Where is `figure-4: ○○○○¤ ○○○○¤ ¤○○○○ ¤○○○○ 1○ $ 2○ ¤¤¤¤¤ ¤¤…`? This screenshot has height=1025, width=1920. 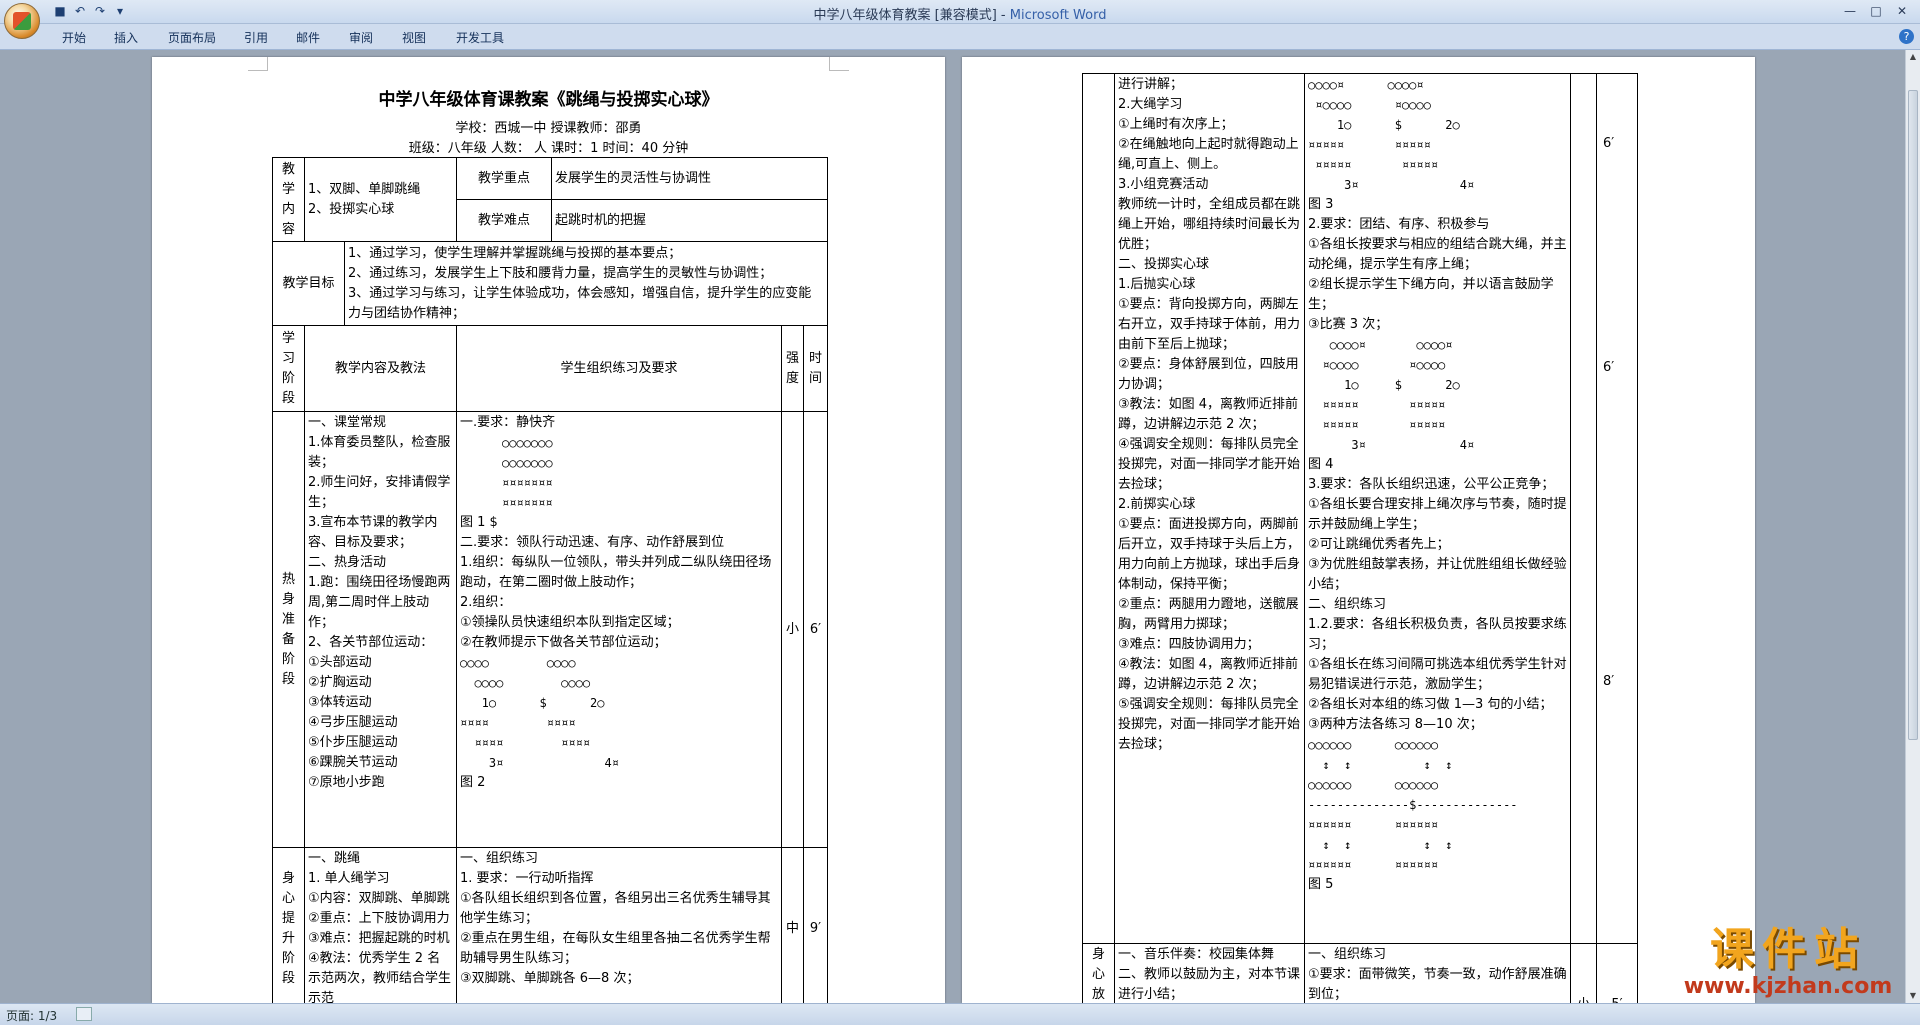 figure-4: ○○○○¤ ○○○○¤ ¤○○○○ ¤○○○○ 1○ $ 2○ ¤¤¤¤¤ ¤¤… is located at coordinates (1437, 395).